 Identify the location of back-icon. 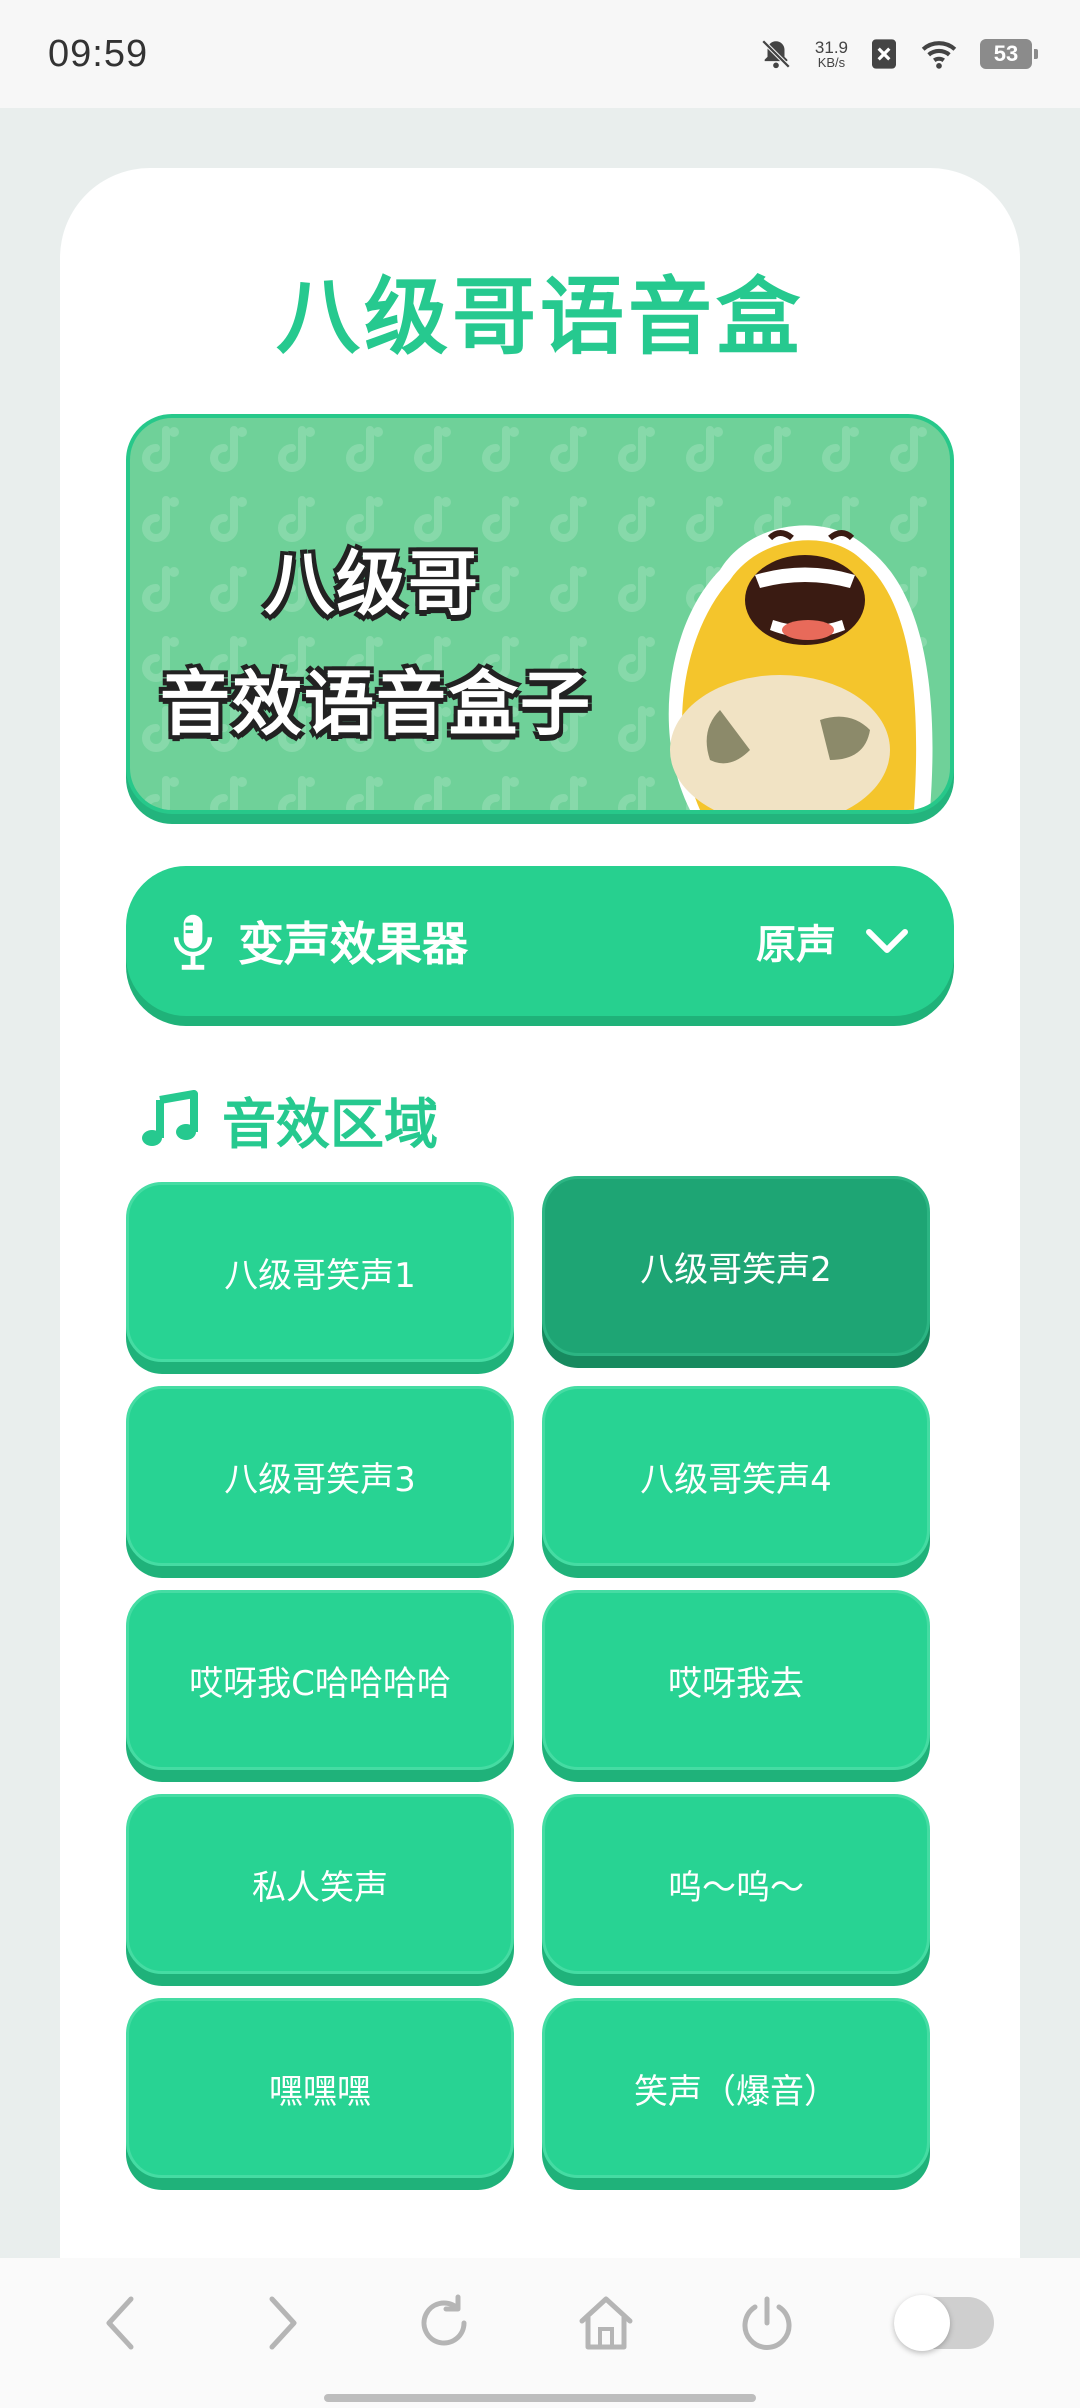
(120, 2323).